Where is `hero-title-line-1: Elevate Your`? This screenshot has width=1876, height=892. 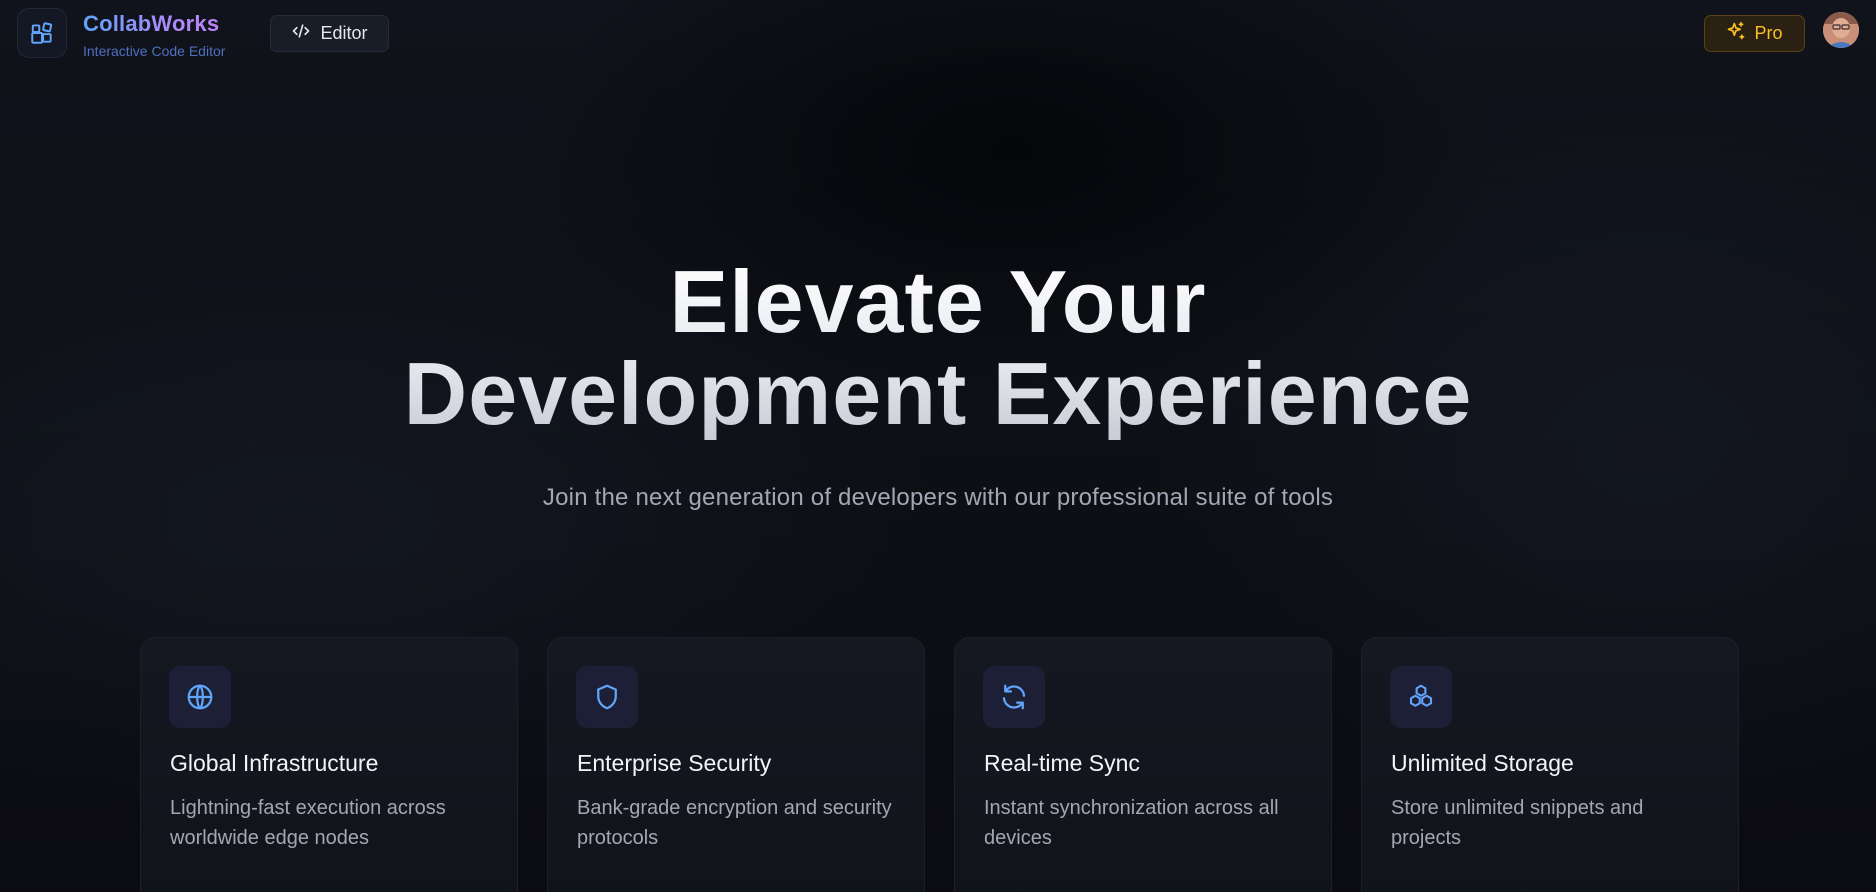
hero-title-line-1: Elevate Your is located at coordinates (938, 301).